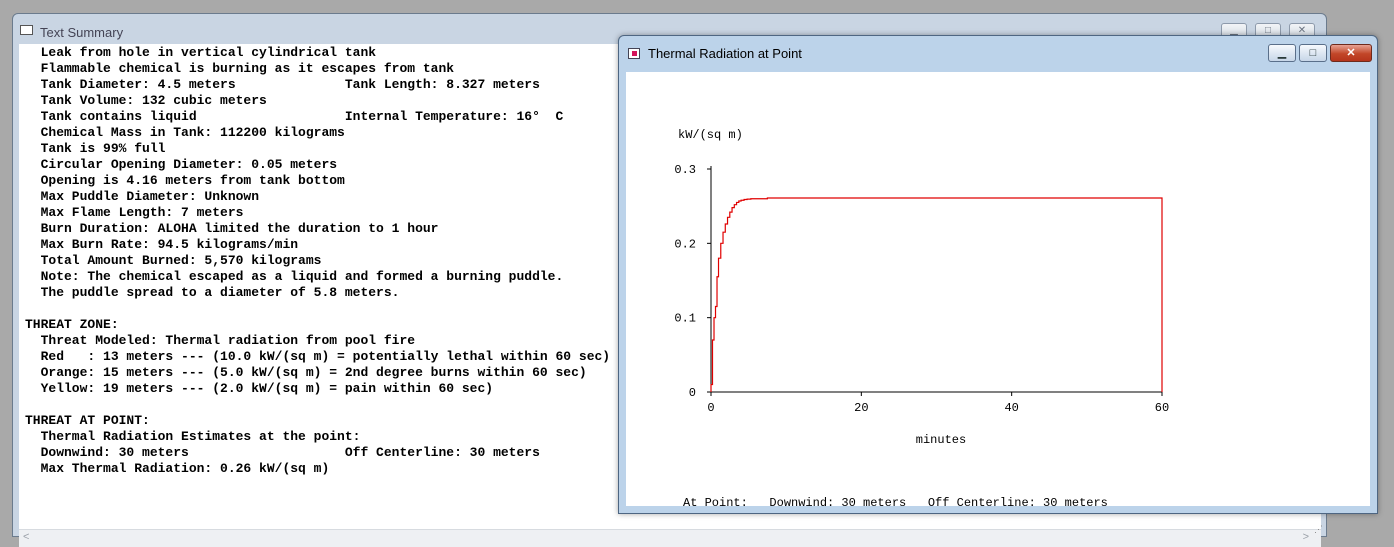 The height and width of the screenshot is (547, 1394). I want to click on summary-line: Tank is 99% full, so click(103, 148).